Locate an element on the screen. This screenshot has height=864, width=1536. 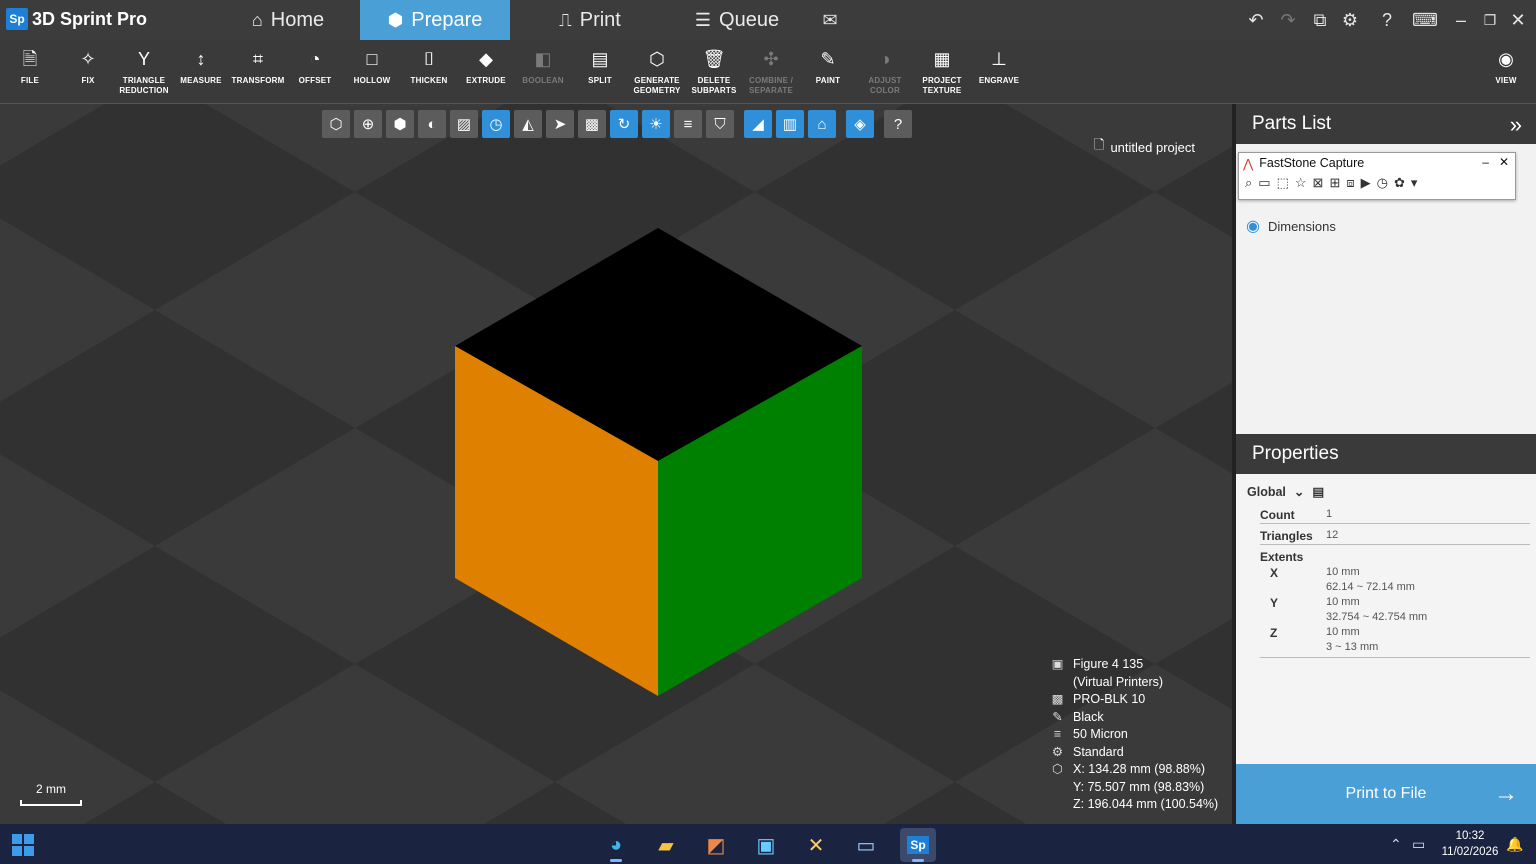
tab-queue: ☰ Queue is located at coordinates (737, 20).